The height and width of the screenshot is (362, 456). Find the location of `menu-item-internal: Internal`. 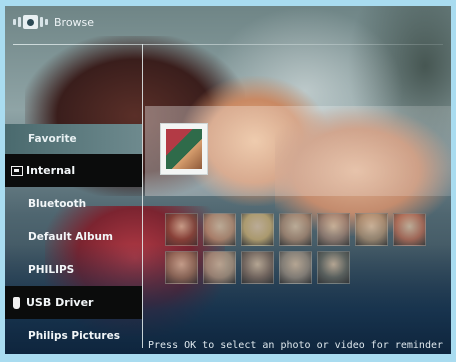

menu-item-internal: Internal is located at coordinates (73, 170).